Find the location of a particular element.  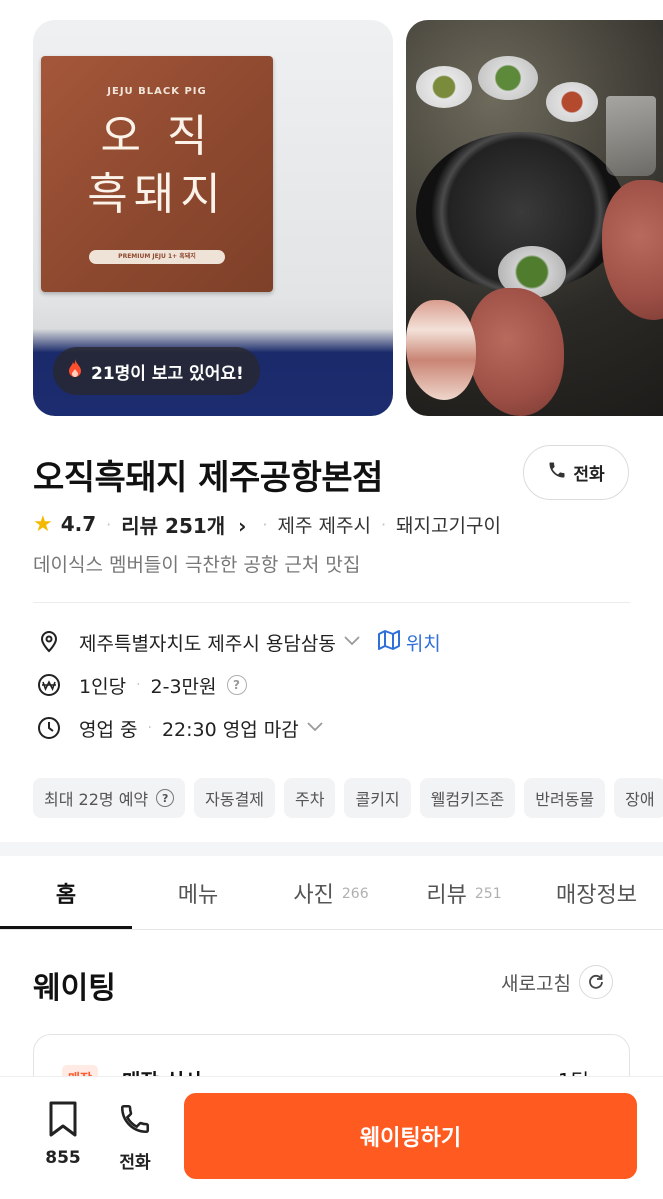

chip-label: 자동결제 is located at coordinates (235, 799).